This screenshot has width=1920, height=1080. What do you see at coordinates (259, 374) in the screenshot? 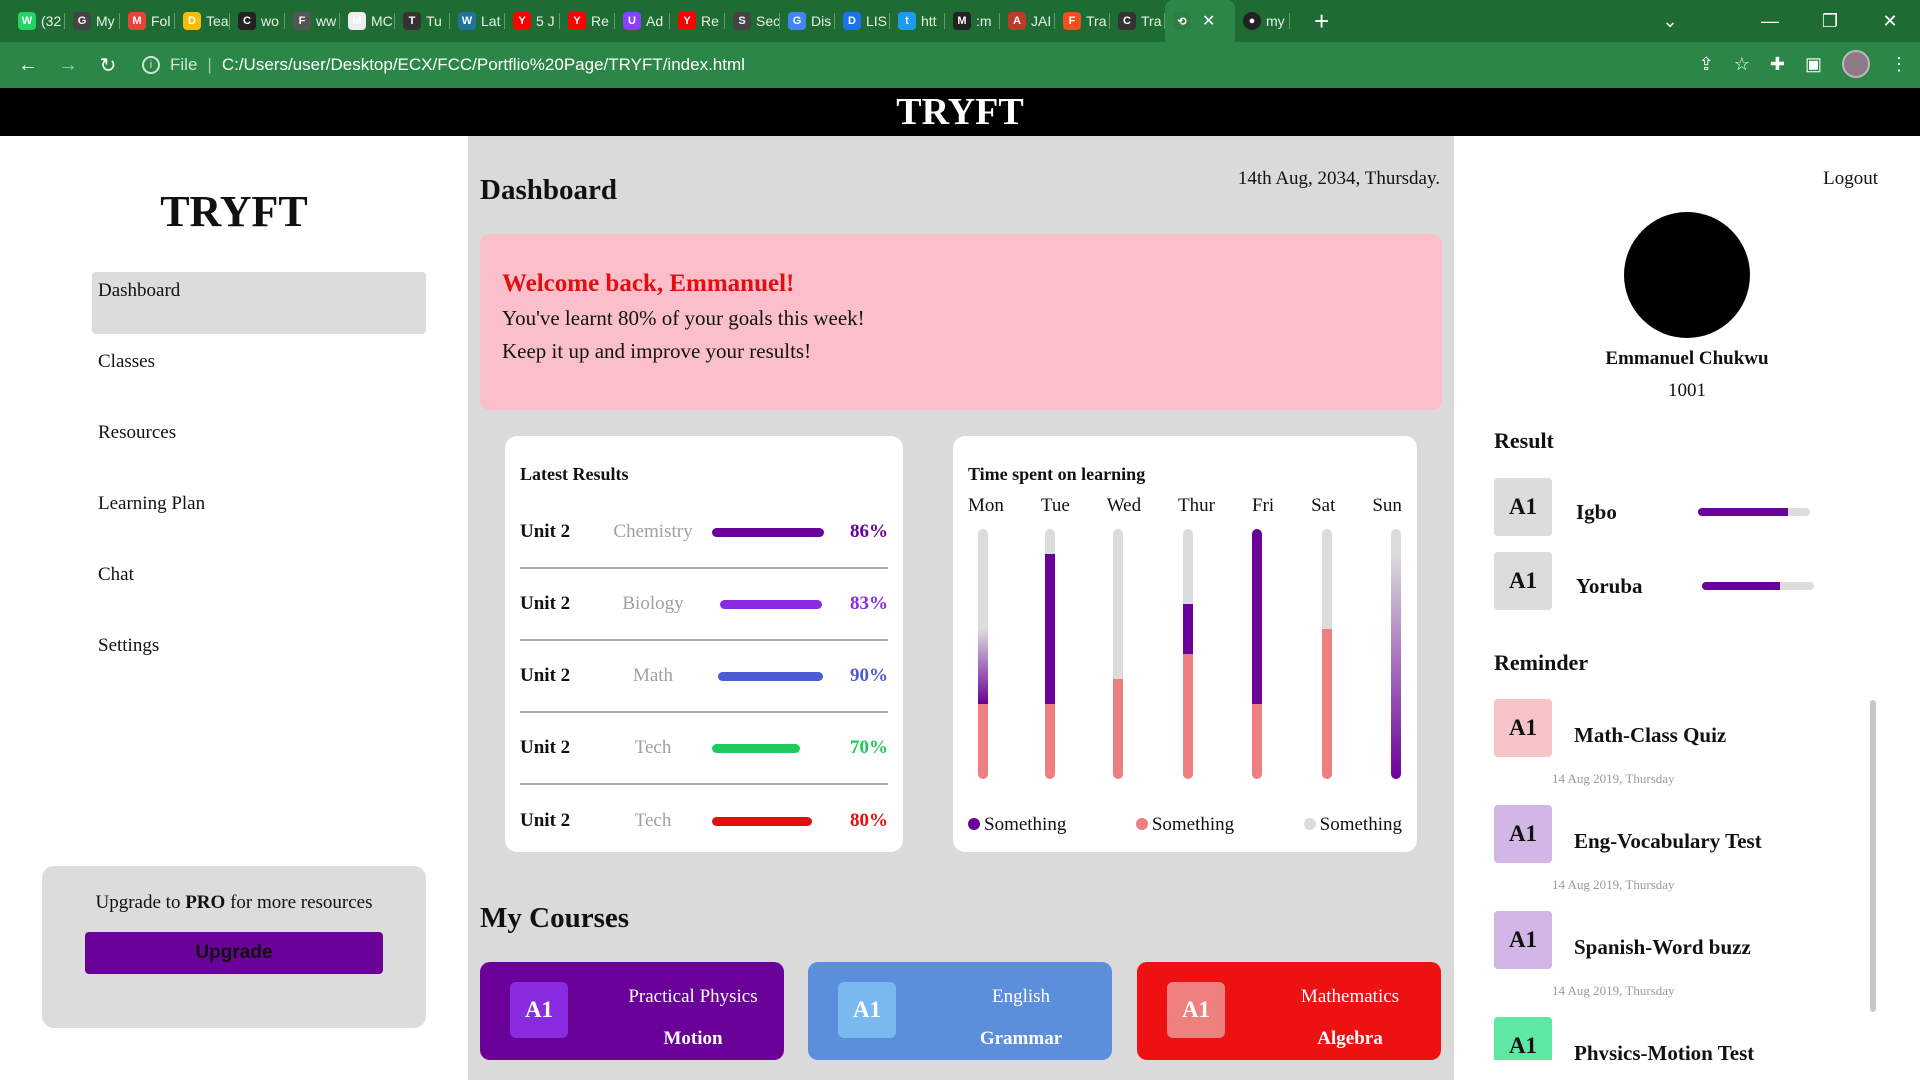
I see `sidebar-item-classes: Classes` at bounding box center [259, 374].